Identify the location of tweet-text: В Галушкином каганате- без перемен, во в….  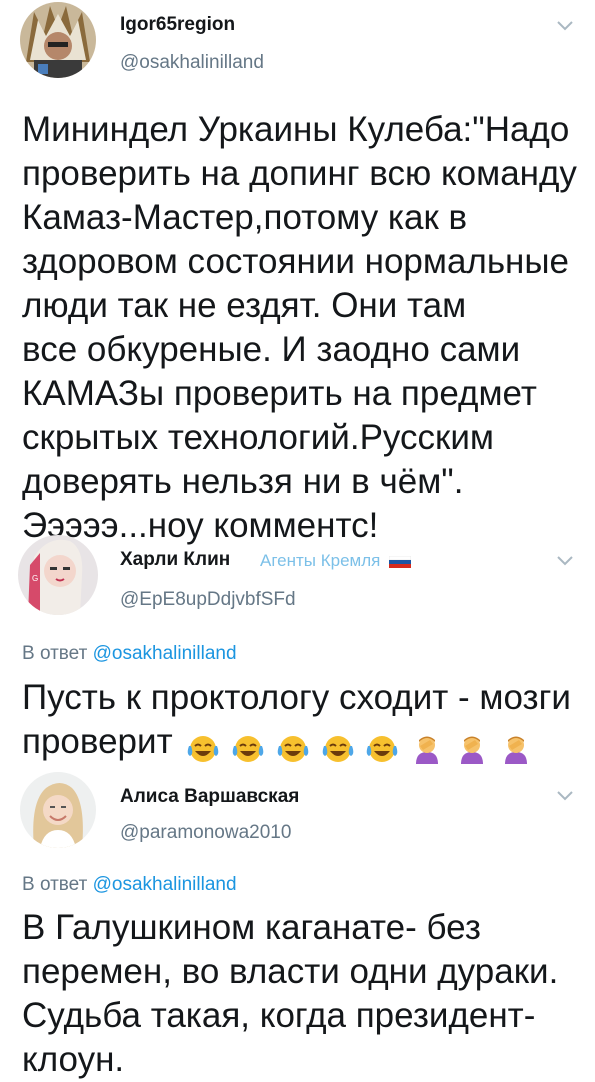
(290, 994).